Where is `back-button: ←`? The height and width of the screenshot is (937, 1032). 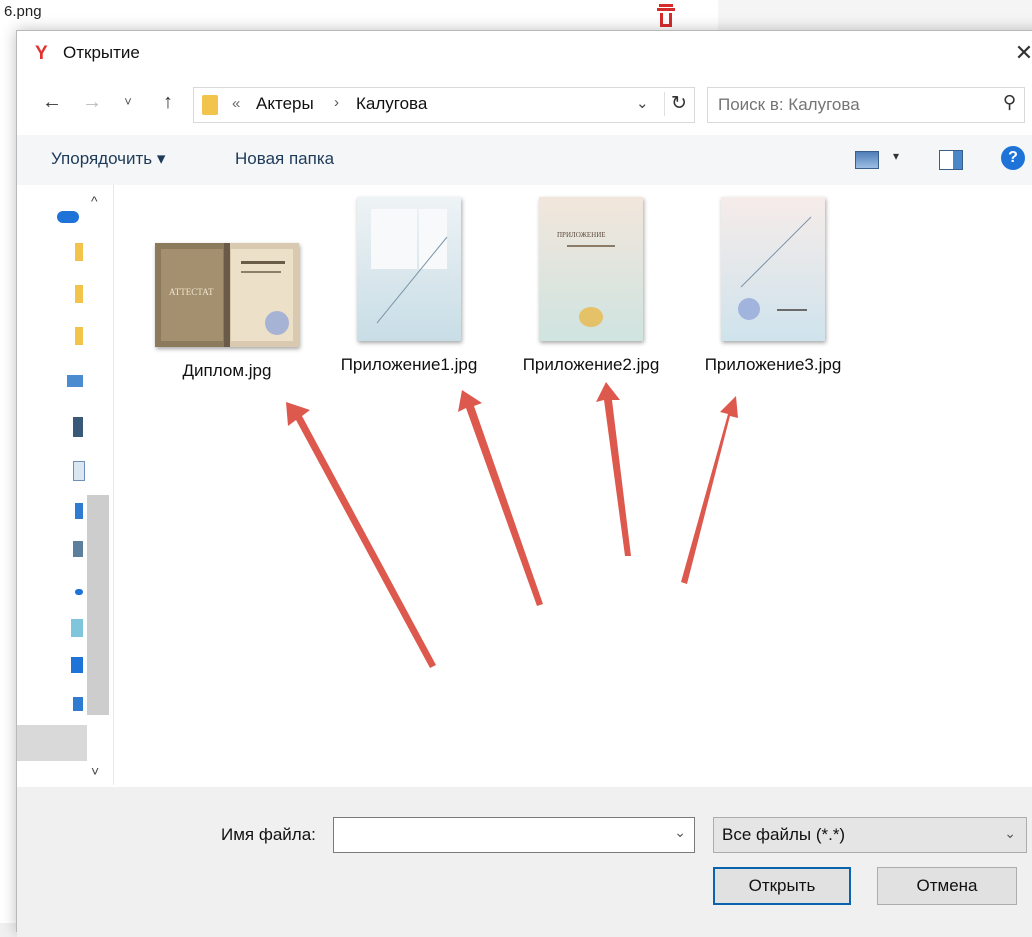 back-button: ← is located at coordinates (52, 102).